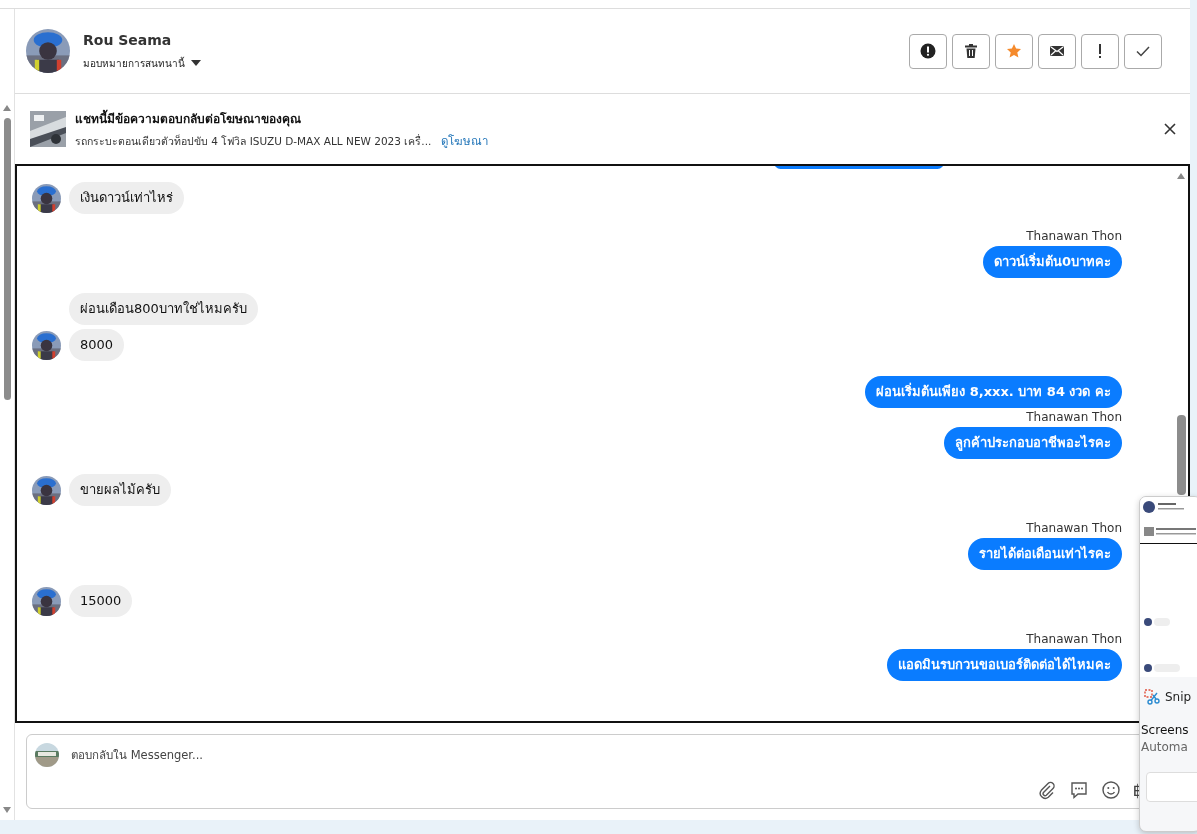  I want to click on message-bubble: ผ่อนเดือน800บาทใช่ไหมครับ, so click(163, 309).